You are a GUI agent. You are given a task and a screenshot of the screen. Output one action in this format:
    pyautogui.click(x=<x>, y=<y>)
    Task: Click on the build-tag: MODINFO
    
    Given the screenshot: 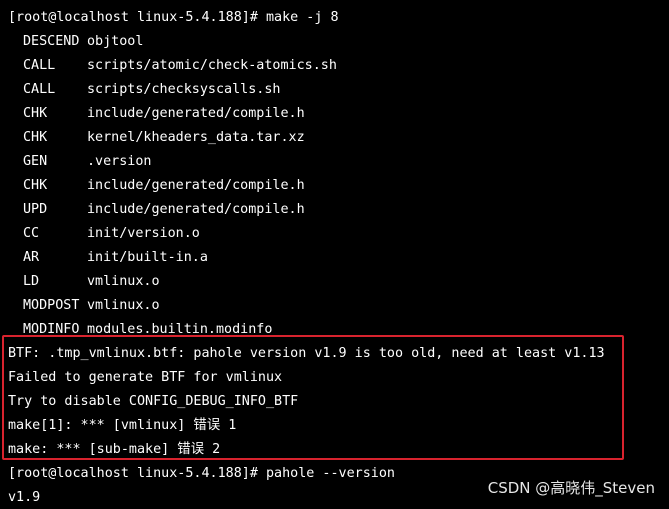 What is the action you would take?
    pyautogui.click(x=51, y=329)
    